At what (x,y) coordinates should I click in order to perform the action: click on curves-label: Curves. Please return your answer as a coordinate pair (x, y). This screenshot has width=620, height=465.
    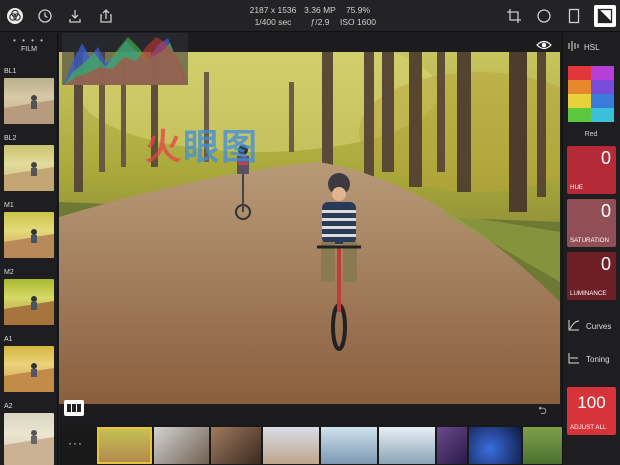
    Looking at the image, I should click on (599, 326).